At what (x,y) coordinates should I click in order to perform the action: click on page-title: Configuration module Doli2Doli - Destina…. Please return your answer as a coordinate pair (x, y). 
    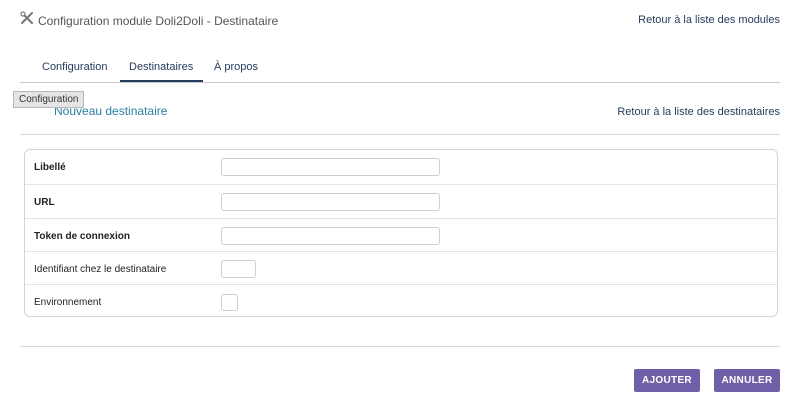
    Looking at the image, I should click on (158, 21).